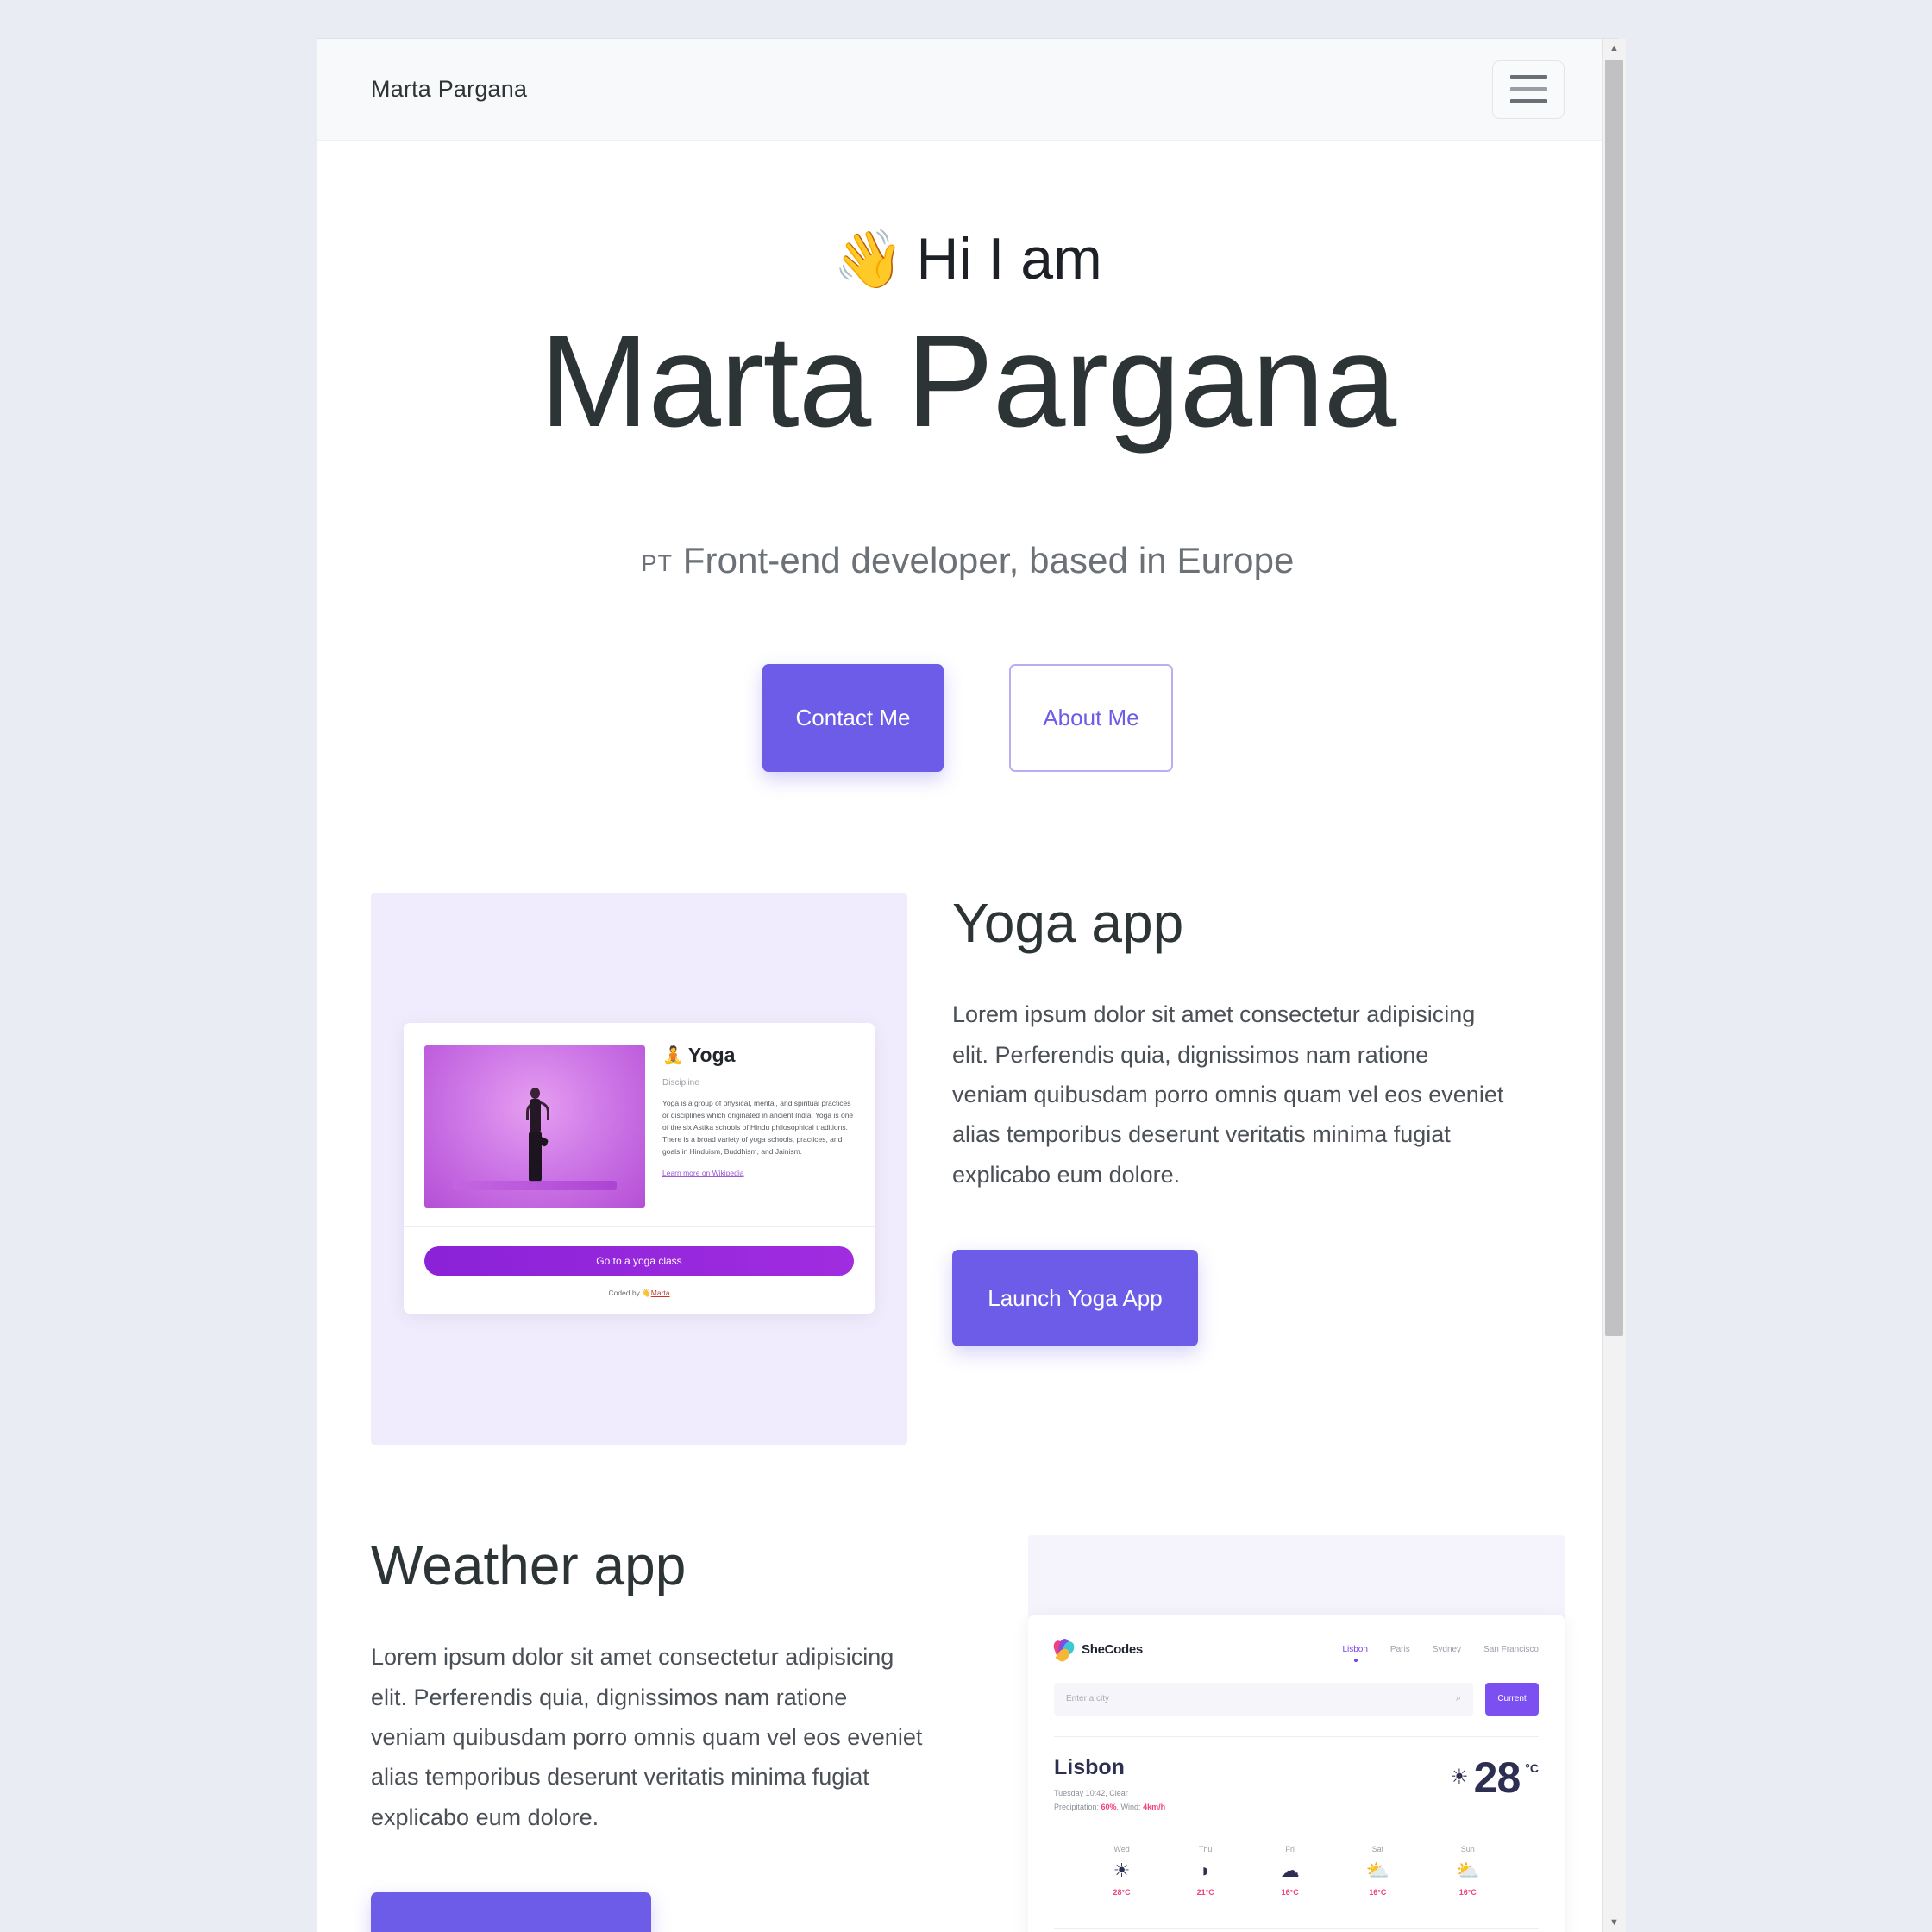 The height and width of the screenshot is (1932, 1932). I want to click on hero-subtitle-text: Front-end developer, based in Europe, so click(989, 560).